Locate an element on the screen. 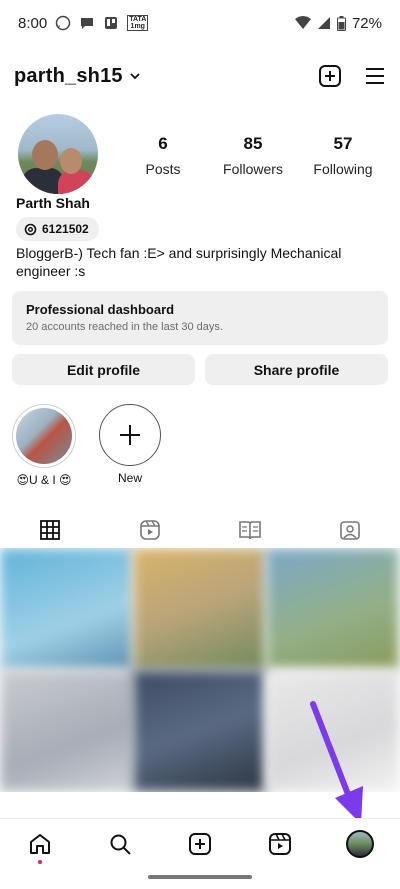 This screenshot has width=400, height=889. menu-icon is located at coordinates (375, 76).